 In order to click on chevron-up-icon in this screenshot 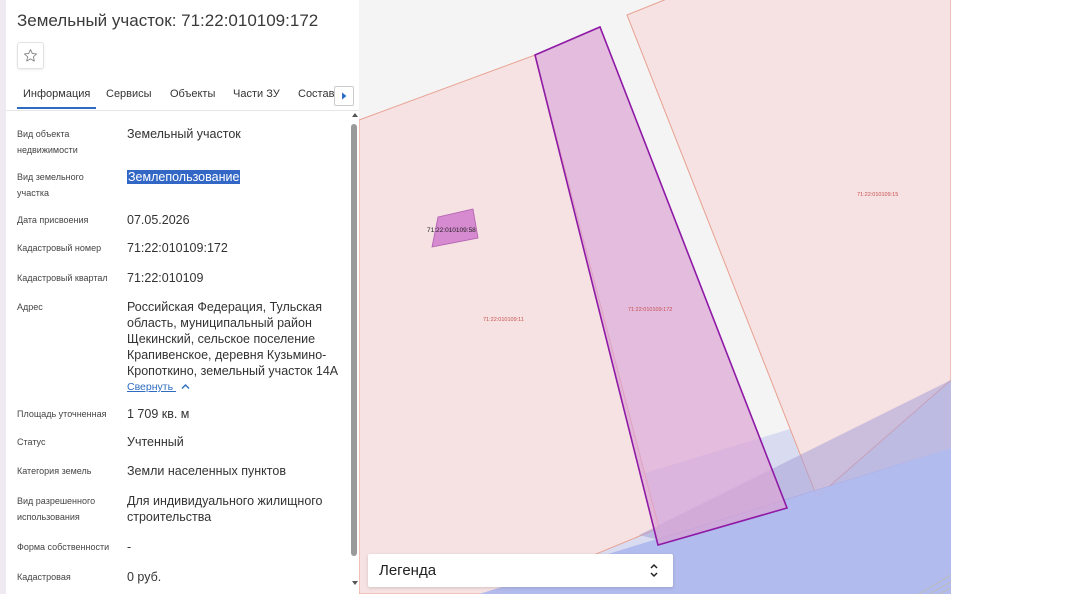, I will do `click(185, 386)`.